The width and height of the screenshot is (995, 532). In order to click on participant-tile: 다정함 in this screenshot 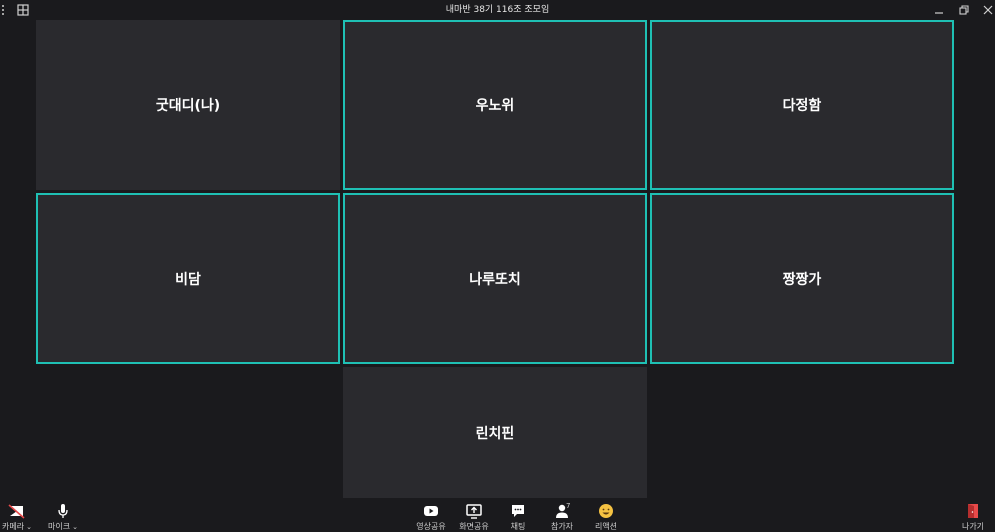, I will do `click(802, 105)`.